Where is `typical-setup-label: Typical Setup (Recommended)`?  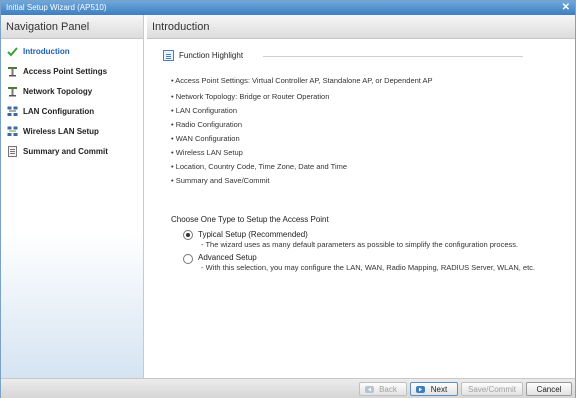 typical-setup-label: Typical Setup (Recommended) is located at coordinates (253, 234).